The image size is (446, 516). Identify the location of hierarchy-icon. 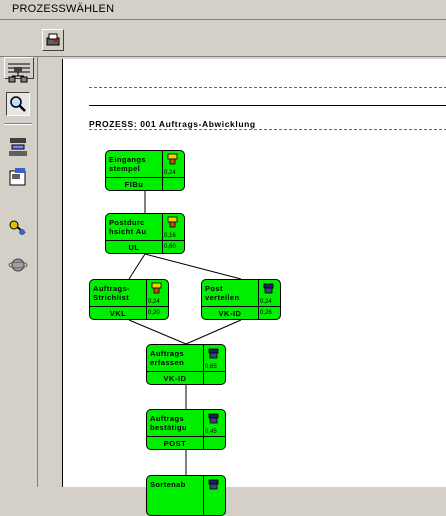
(18, 75).